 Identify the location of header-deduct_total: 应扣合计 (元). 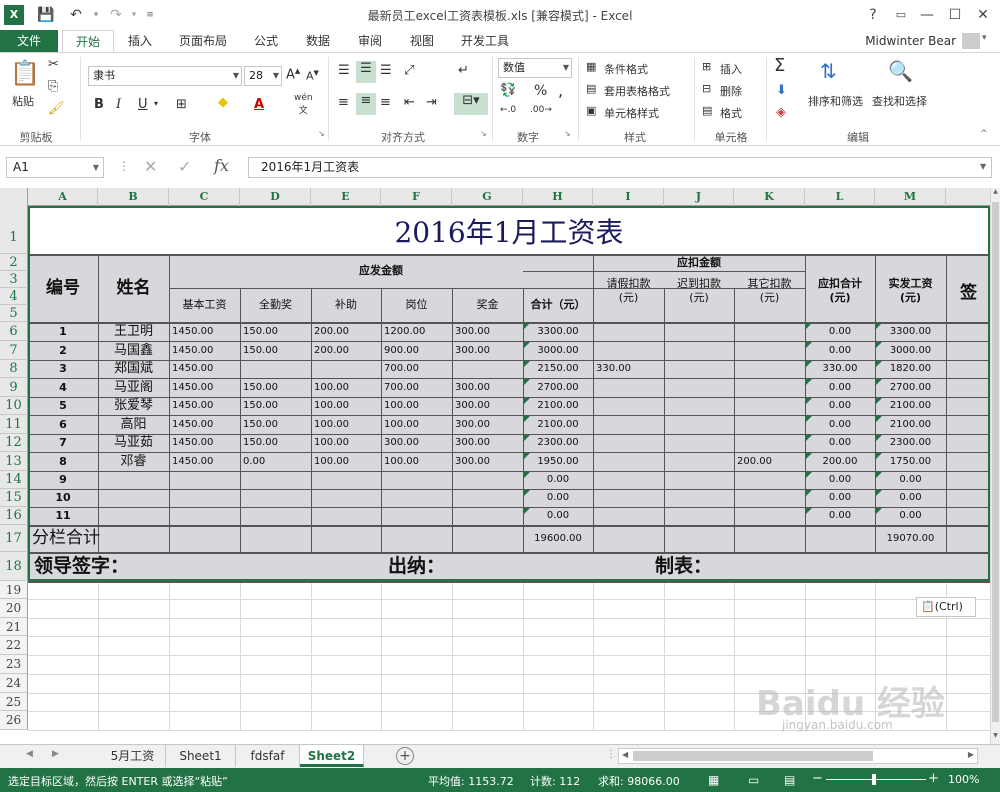
(840, 291).